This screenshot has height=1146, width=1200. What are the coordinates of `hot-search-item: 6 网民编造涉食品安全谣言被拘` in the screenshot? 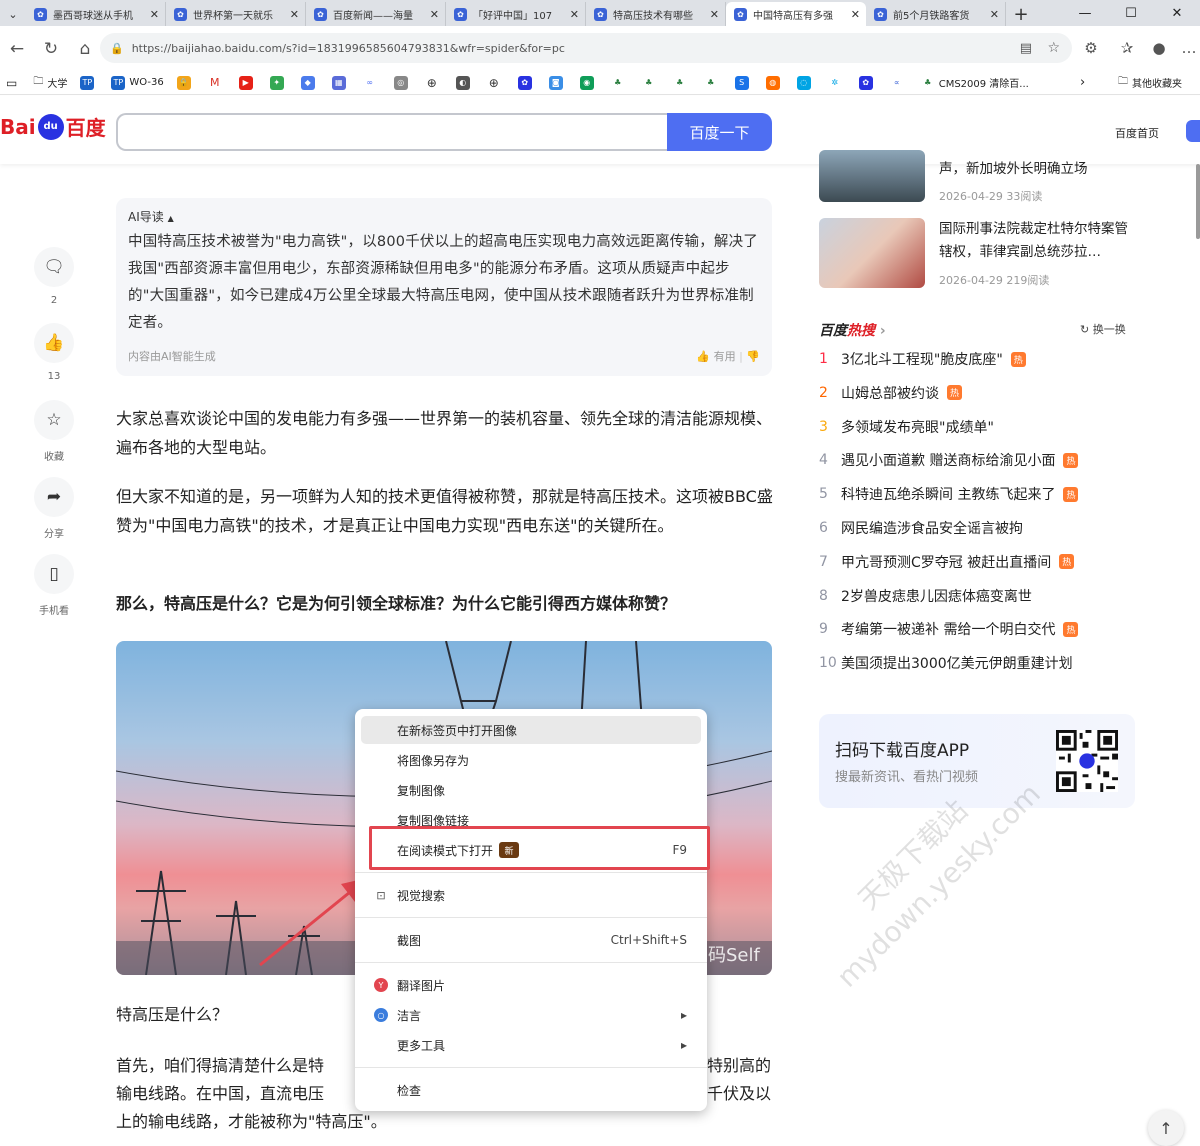 It's located at (921, 528).